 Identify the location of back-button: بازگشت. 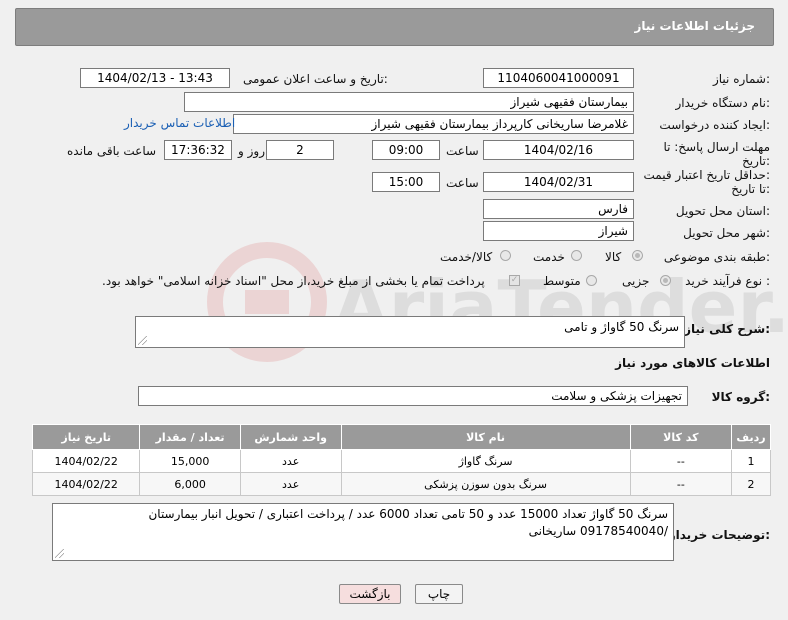
(370, 594).